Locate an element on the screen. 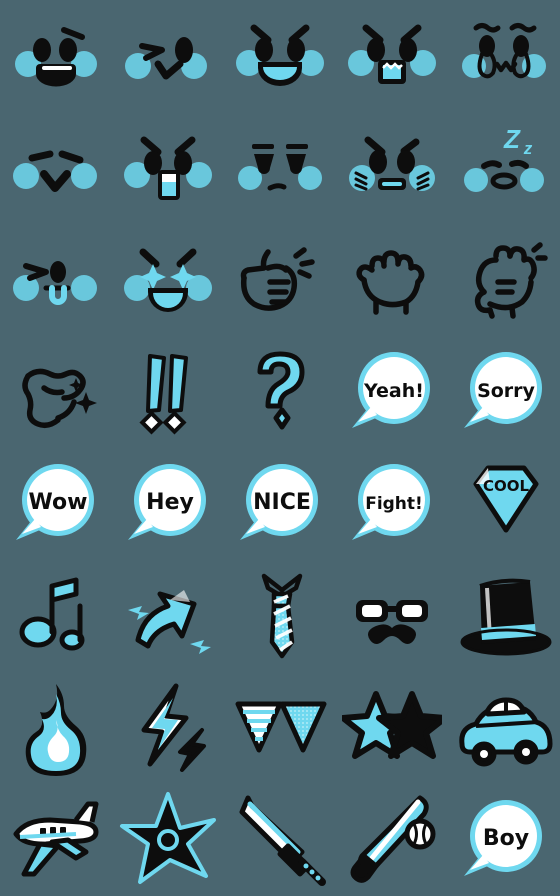 This screenshot has height=896, width=560. shuriken-icon is located at coordinates (168, 840).